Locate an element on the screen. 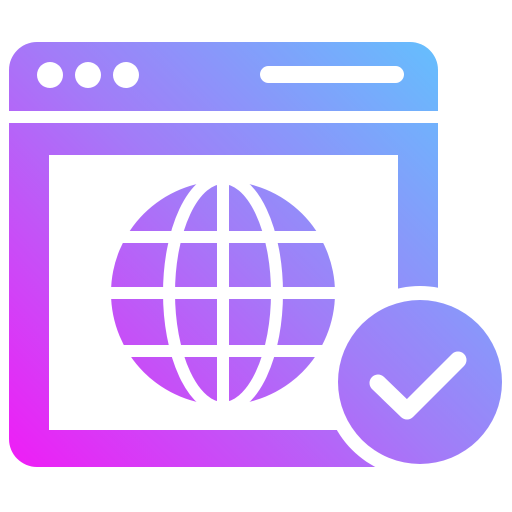  window-control-dots-icon is located at coordinates (88, 75).